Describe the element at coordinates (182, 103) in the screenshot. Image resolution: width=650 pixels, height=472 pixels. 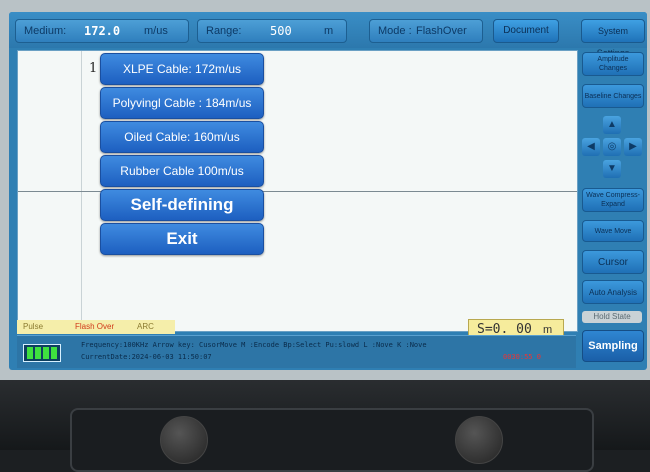
I see `menu-polyvinyl-cable: Polyvingl Cable : 184m/us` at that location.